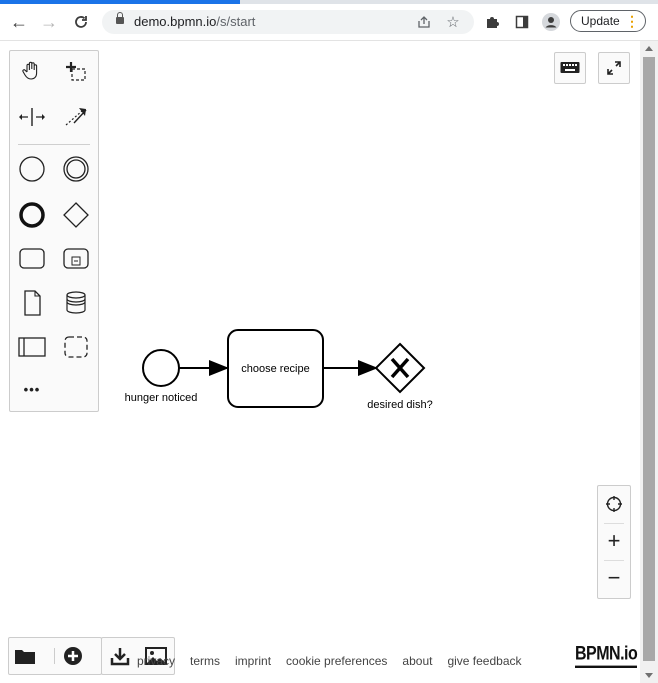 The image size is (658, 683). I want to click on footer-link-about: about, so click(417, 661).